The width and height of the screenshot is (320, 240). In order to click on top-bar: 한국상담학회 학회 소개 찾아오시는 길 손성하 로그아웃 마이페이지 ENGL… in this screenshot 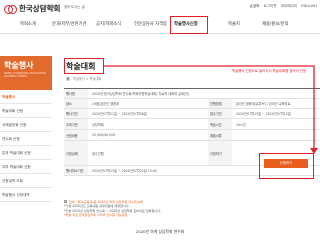, I will do `click(160, 8)`.